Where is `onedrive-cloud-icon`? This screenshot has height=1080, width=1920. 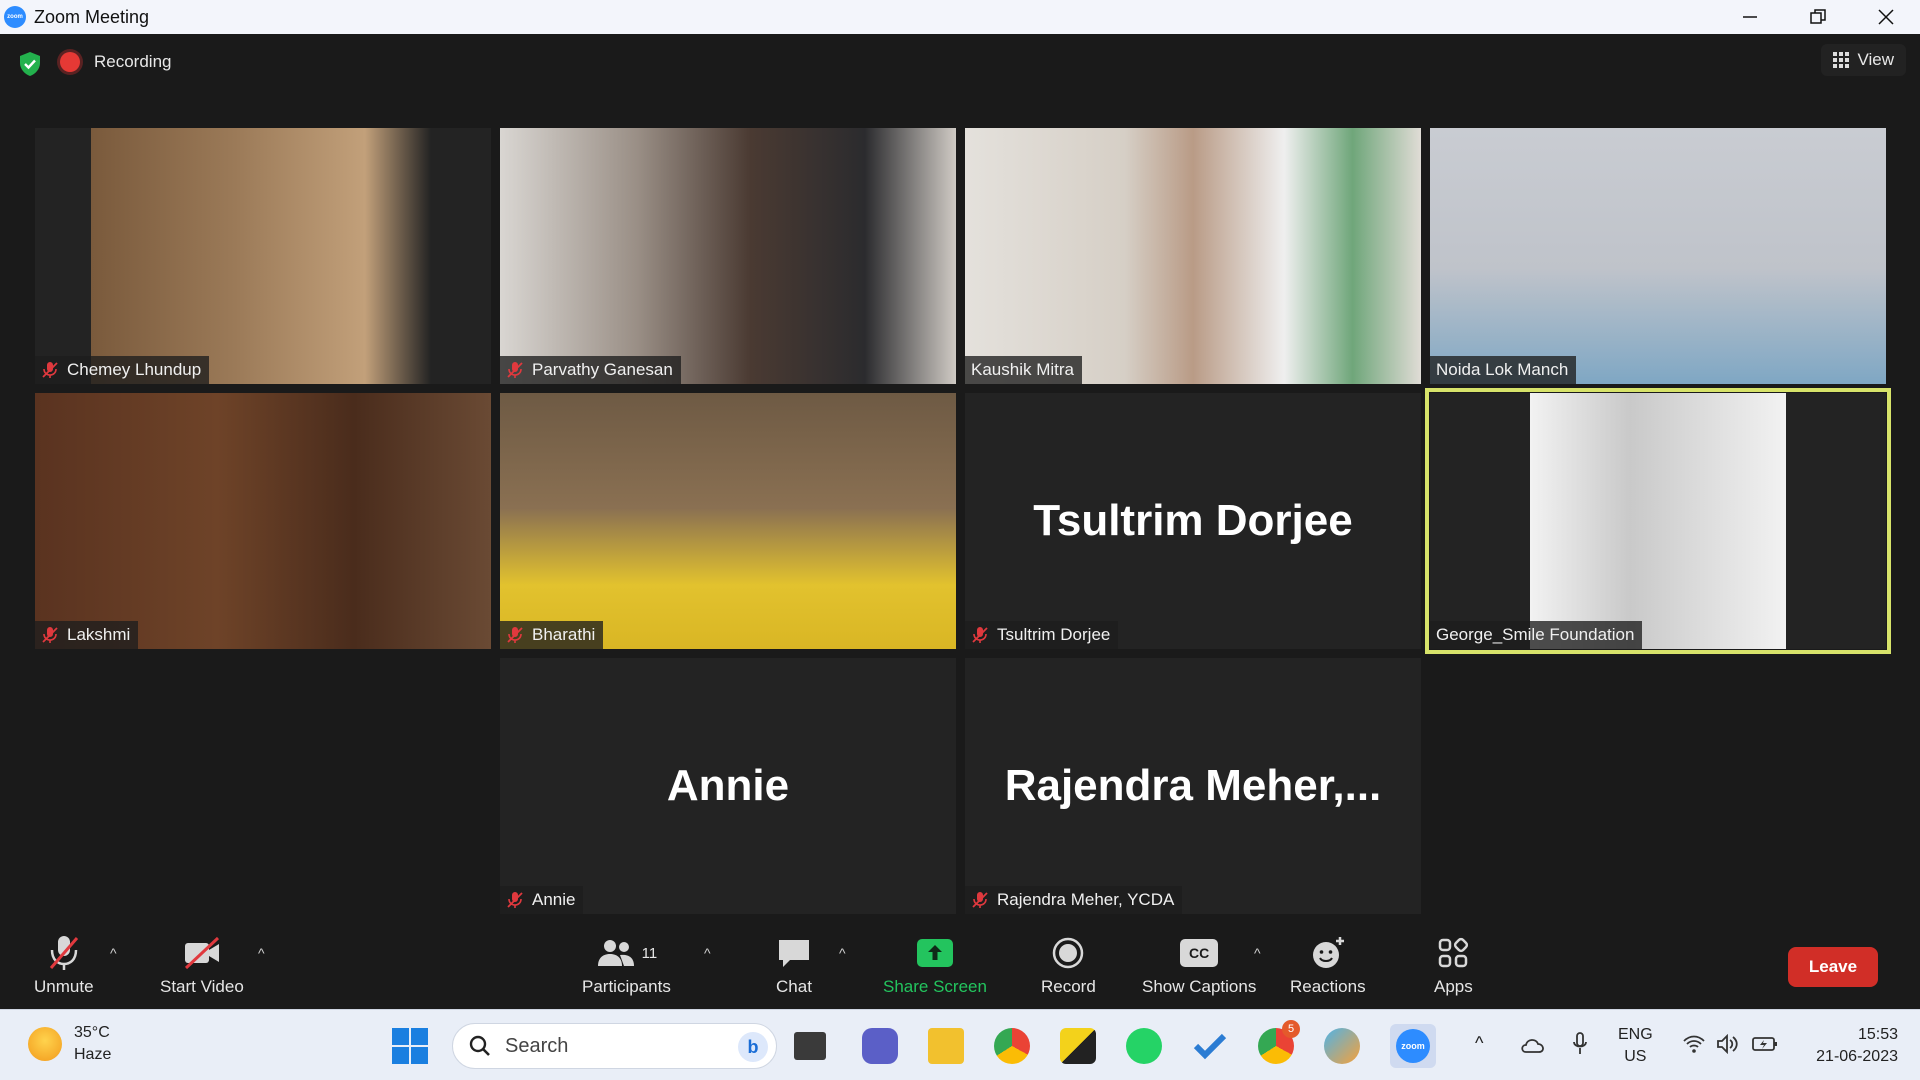
onedrive-cloud-icon is located at coordinates (1533, 1045).